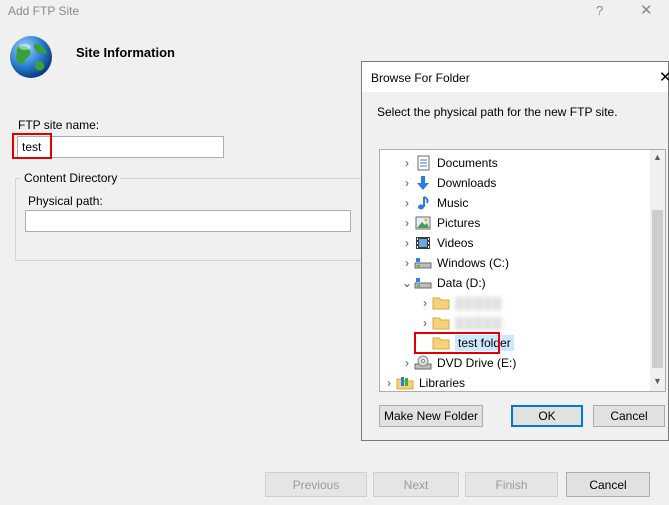  Describe the element at coordinates (431, 416) in the screenshot. I see `make-new-folder-button: Make New Folder` at that location.